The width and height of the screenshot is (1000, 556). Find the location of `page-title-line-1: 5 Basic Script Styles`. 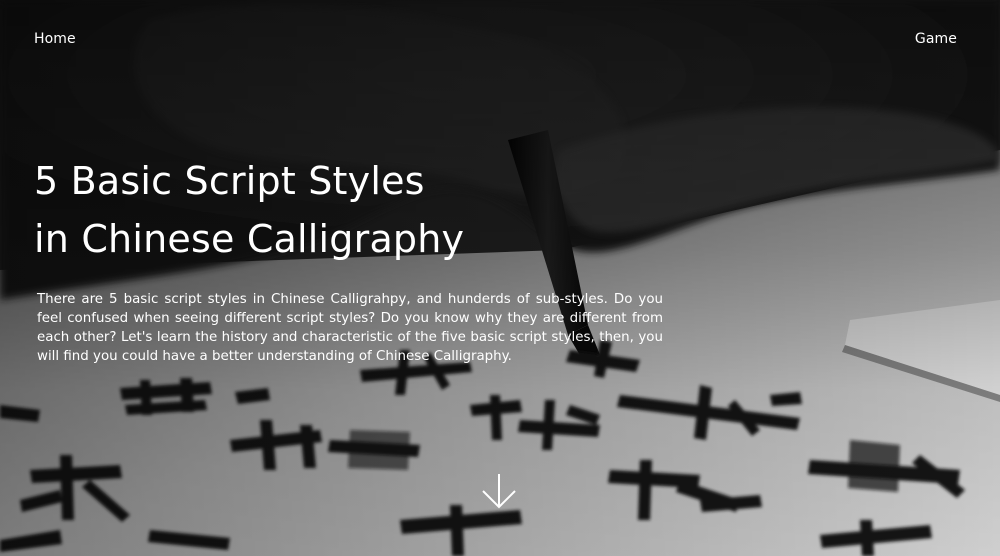

page-title-line-1: 5 Basic Script Styles is located at coordinates (229, 181).